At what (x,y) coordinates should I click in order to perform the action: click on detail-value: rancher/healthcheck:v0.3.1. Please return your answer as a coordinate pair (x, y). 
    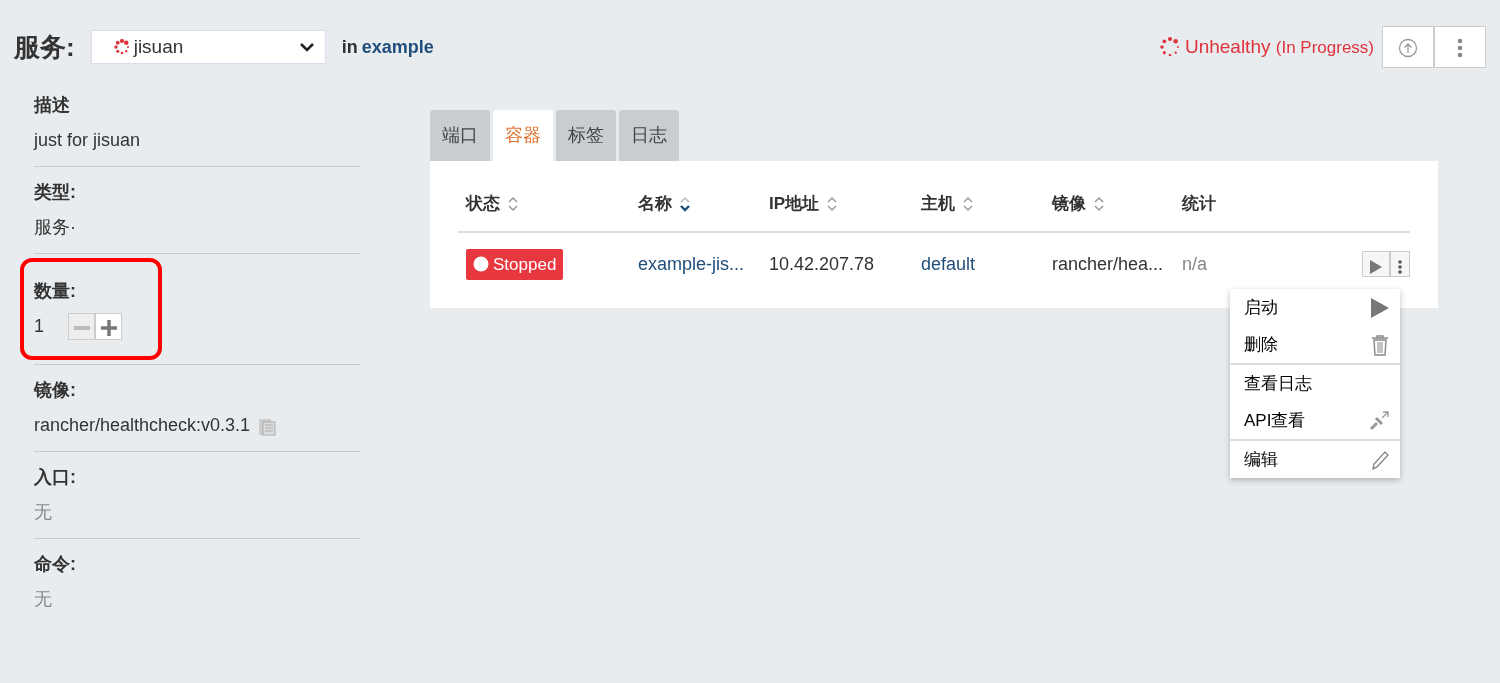
    Looking at the image, I should click on (142, 425).